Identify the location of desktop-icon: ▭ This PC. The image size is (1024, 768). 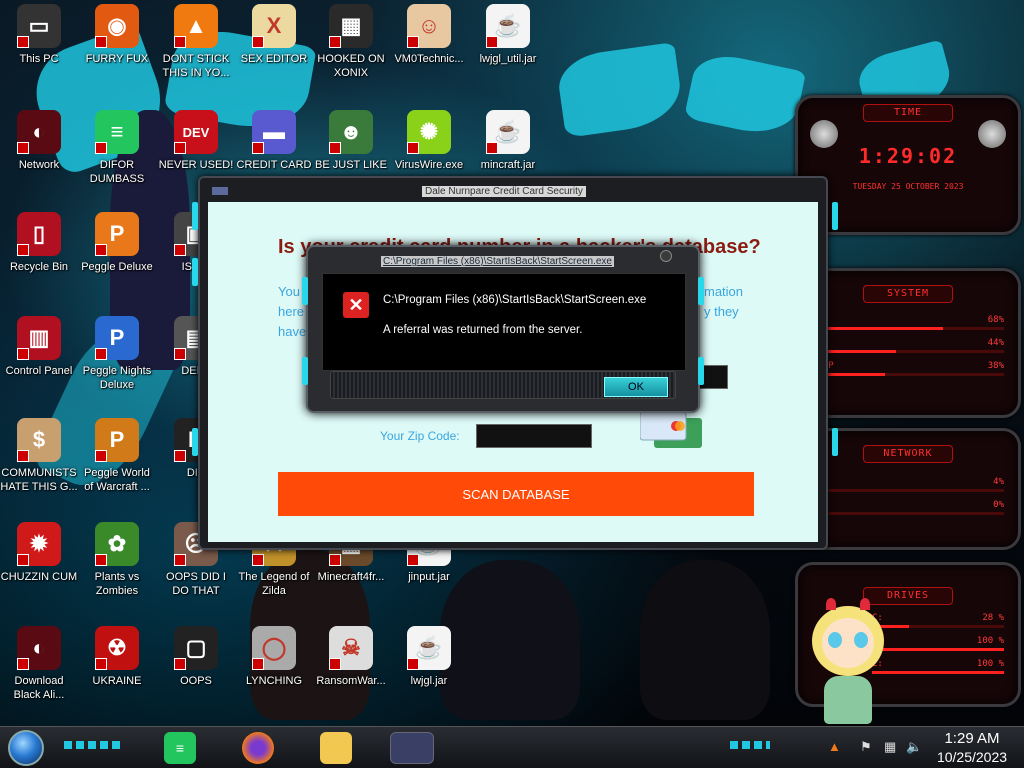
(39, 35).